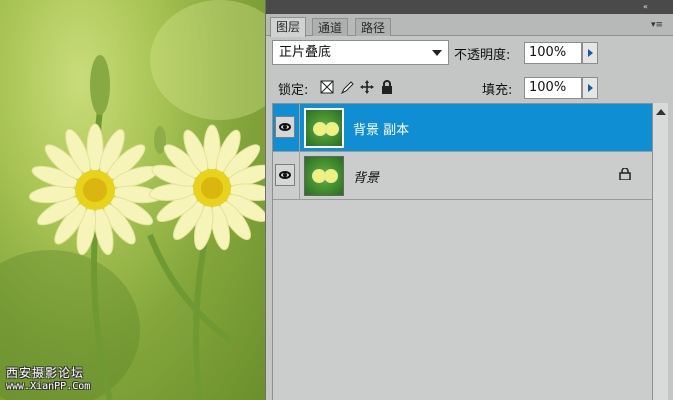 The height and width of the screenshot is (400, 673). What do you see at coordinates (327, 87) in the screenshot?
I see `lock-transparency-icon` at bounding box center [327, 87].